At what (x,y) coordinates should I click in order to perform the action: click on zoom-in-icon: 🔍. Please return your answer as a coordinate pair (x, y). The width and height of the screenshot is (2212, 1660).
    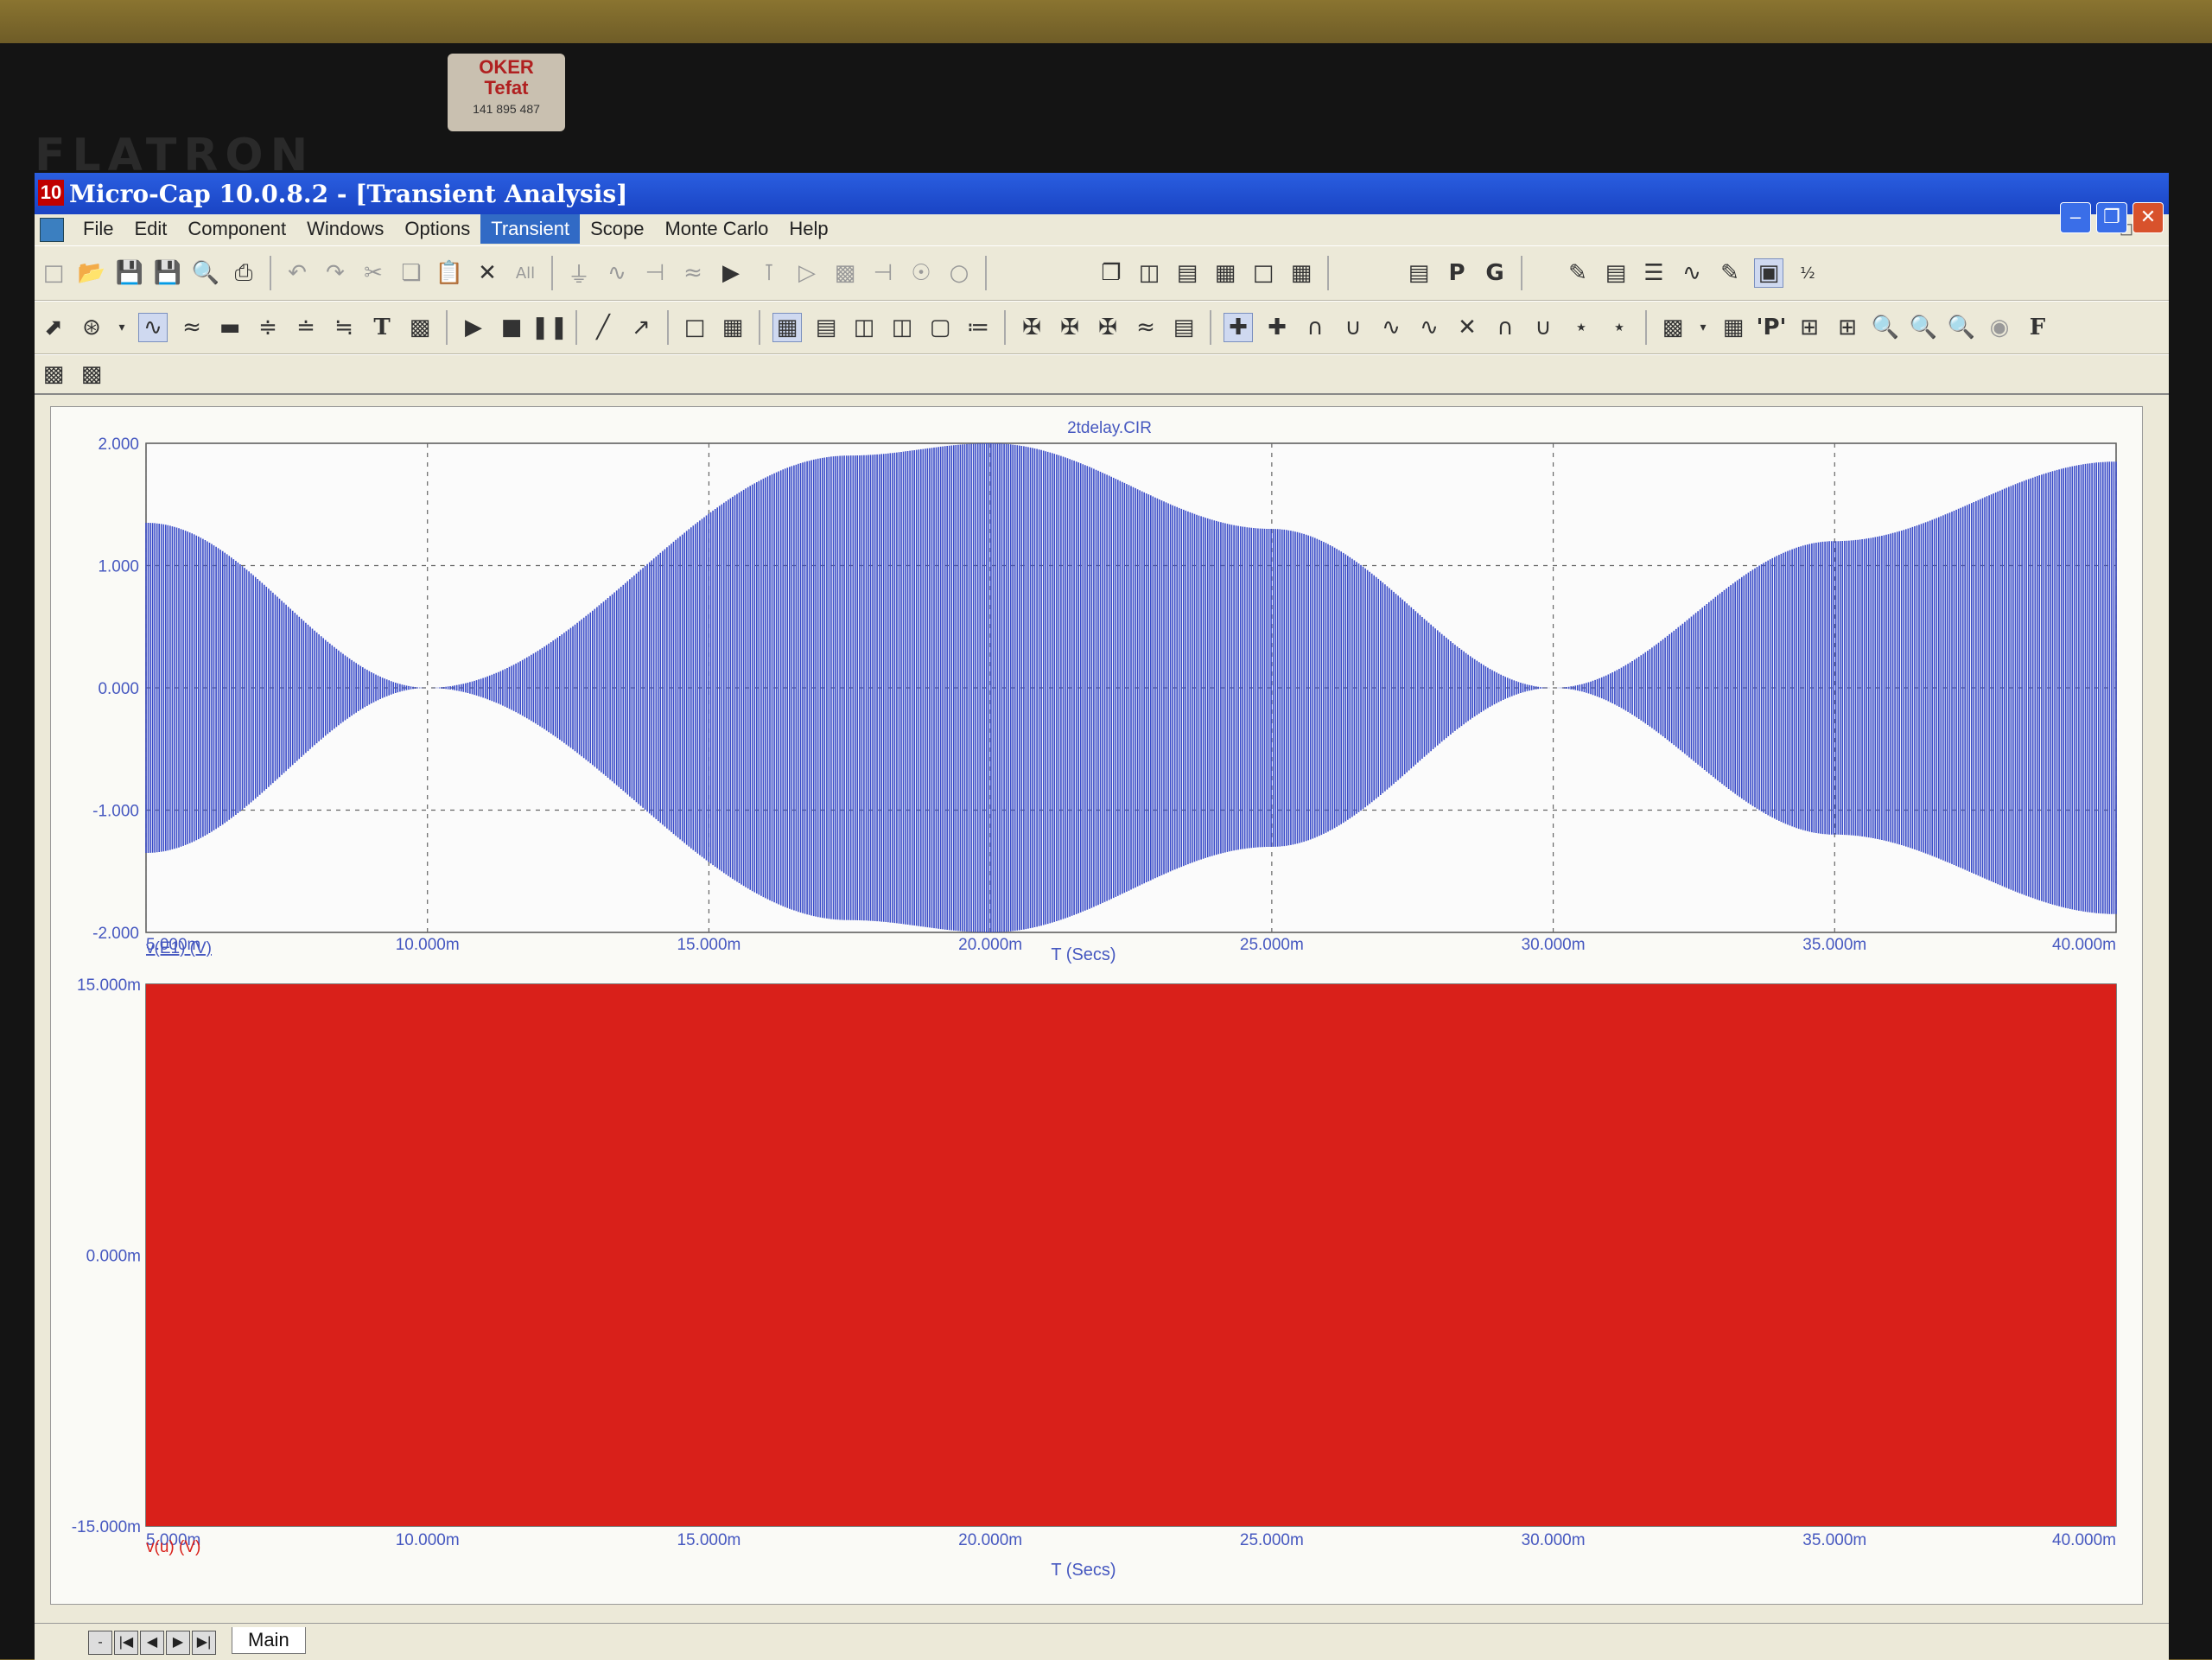
    Looking at the image, I should click on (1885, 327).